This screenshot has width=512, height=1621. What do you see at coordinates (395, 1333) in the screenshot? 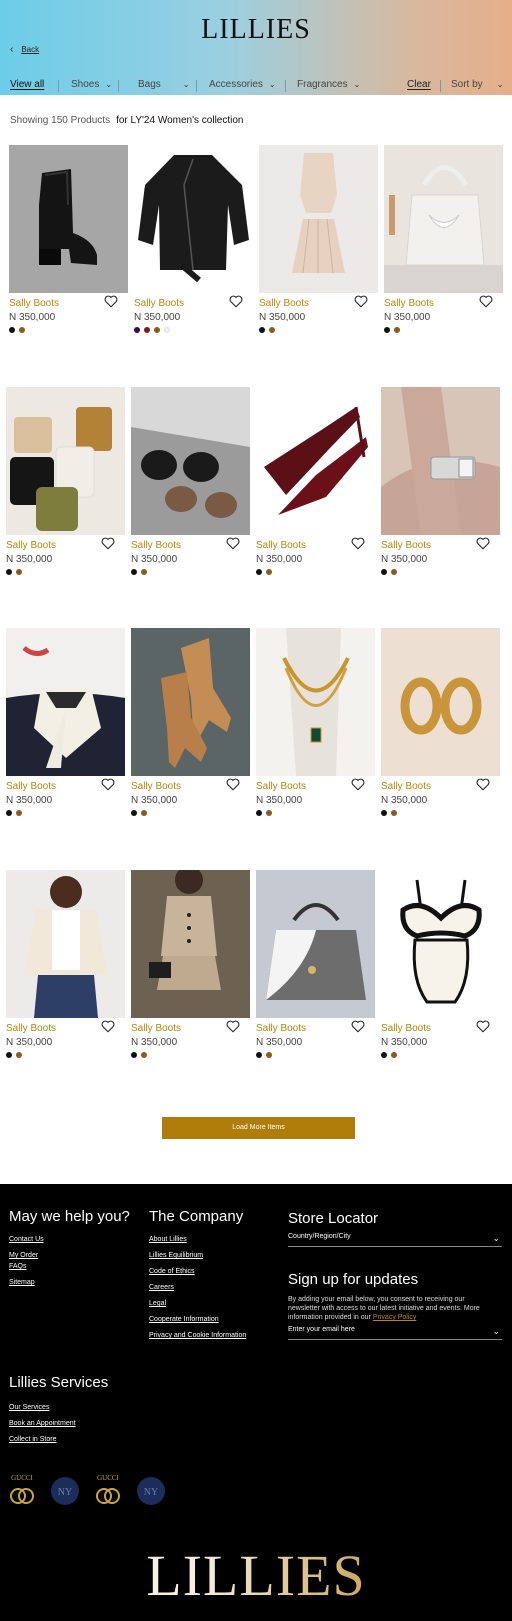
I see `email-field: Enter your email here ⌄` at bounding box center [395, 1333].